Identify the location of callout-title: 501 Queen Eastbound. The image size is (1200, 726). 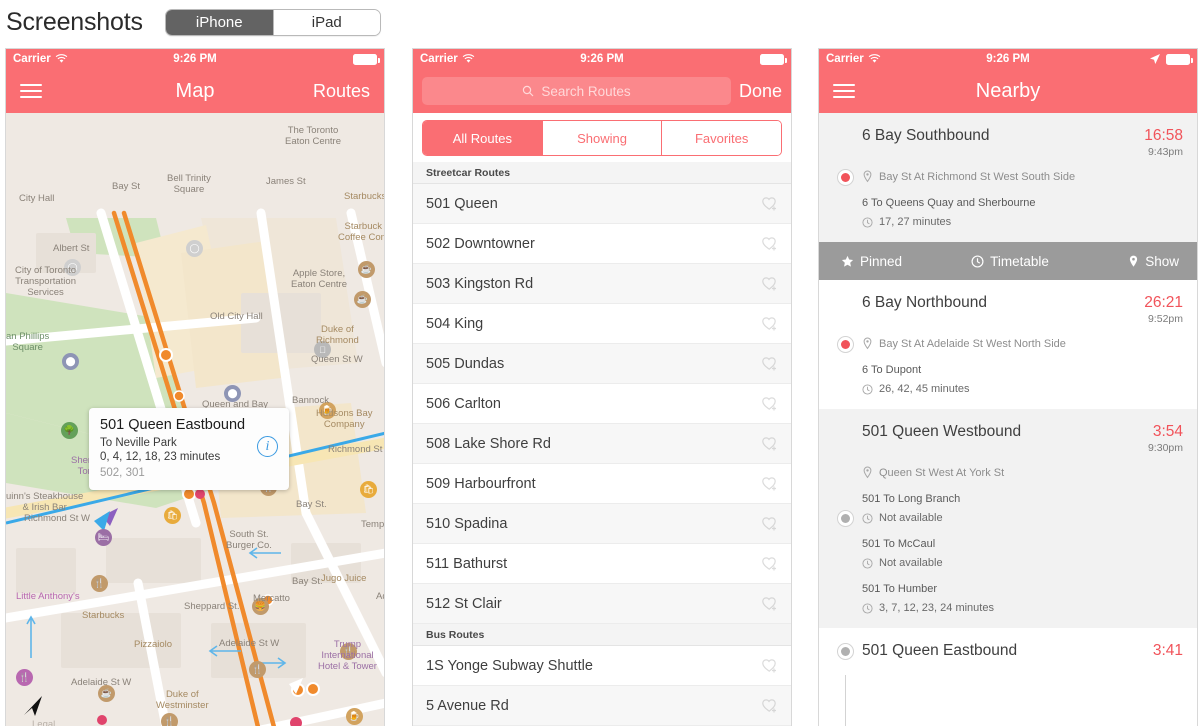
(173, 425).